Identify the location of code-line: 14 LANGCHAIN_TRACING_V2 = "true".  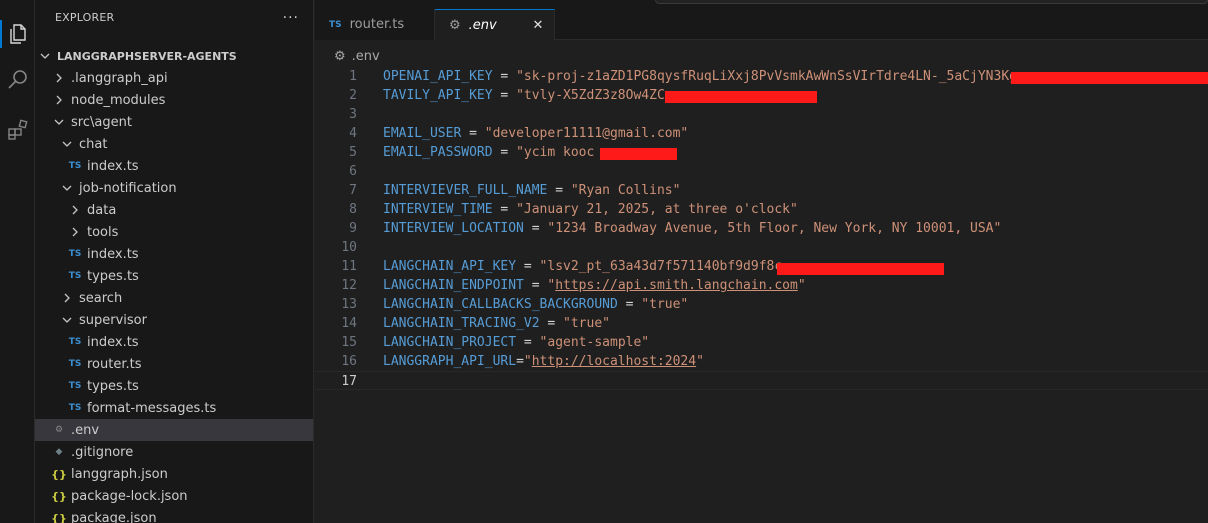
(761, 323).